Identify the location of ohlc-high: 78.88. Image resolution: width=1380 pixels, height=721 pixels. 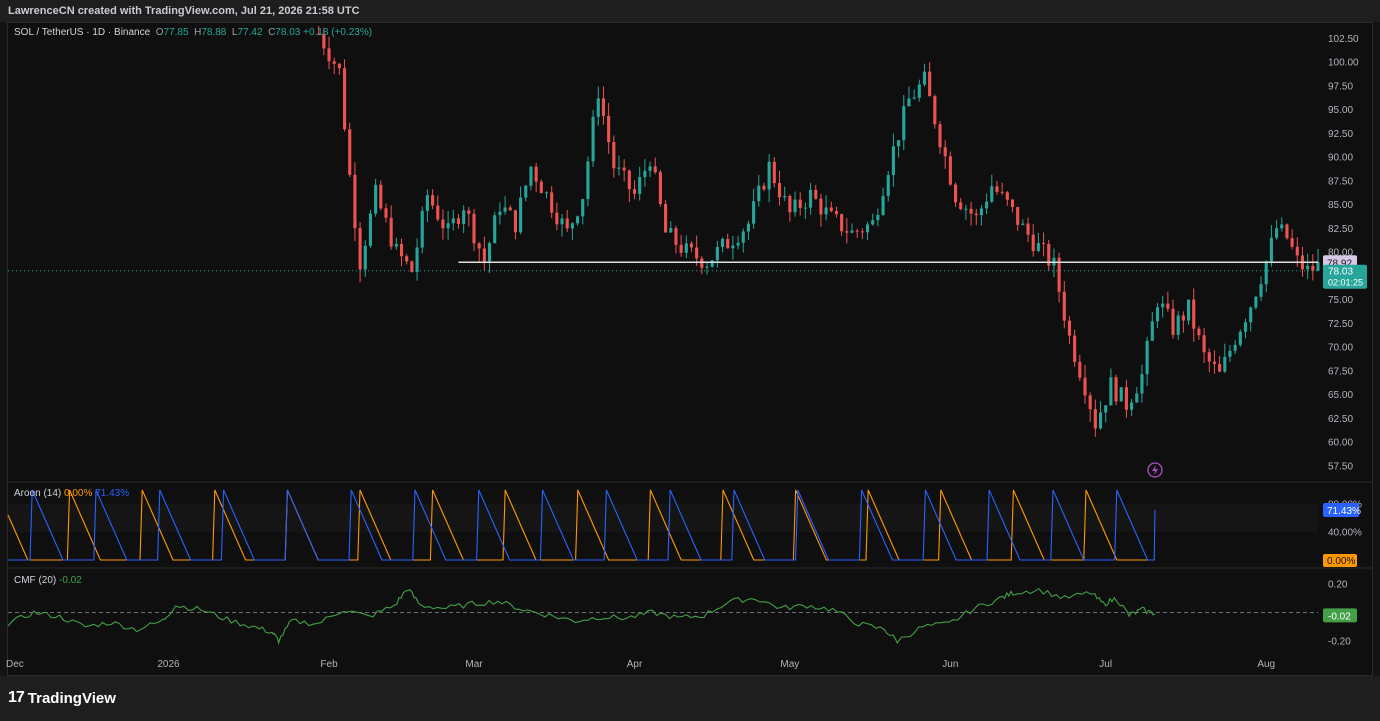
(214, 32).